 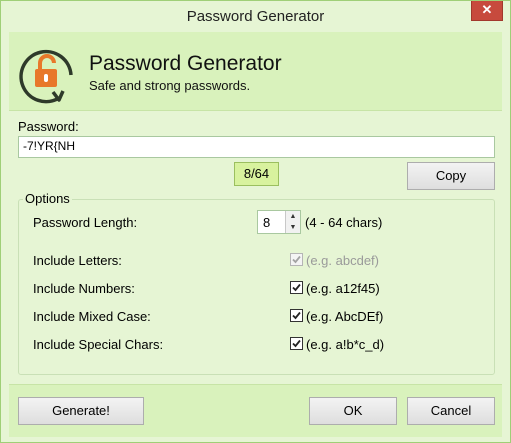 I want to click on copy-button: Copy, so click(x=451, y=176).